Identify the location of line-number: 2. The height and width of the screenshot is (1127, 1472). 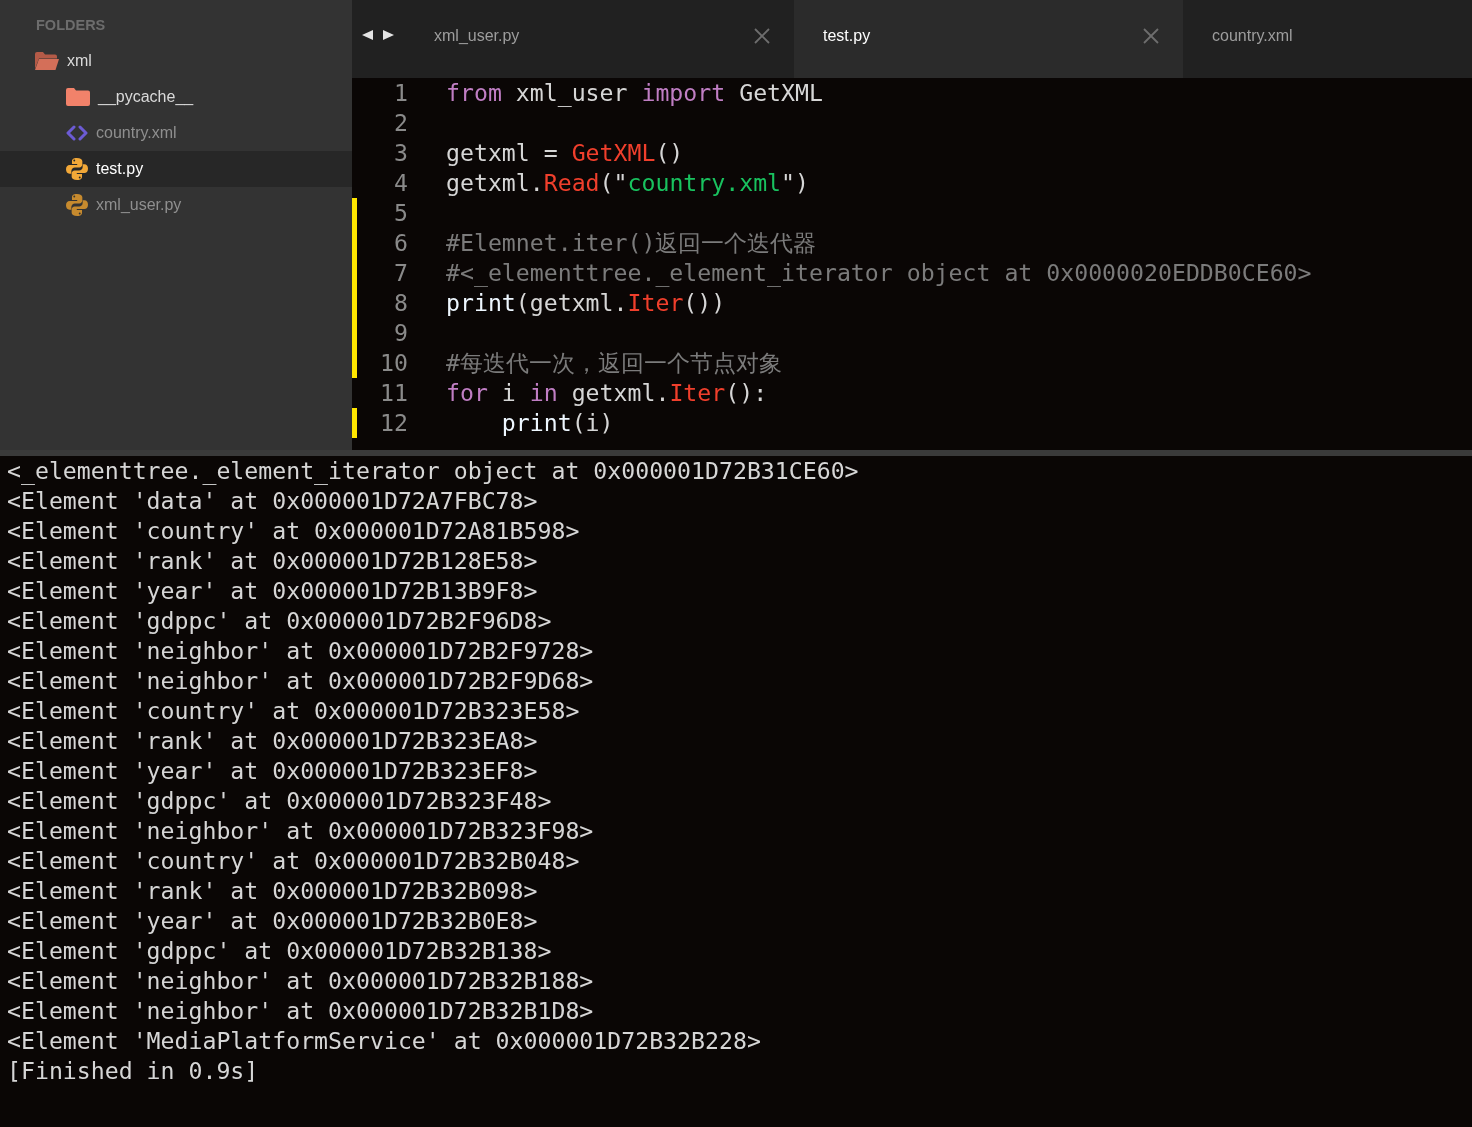
(401, 123).